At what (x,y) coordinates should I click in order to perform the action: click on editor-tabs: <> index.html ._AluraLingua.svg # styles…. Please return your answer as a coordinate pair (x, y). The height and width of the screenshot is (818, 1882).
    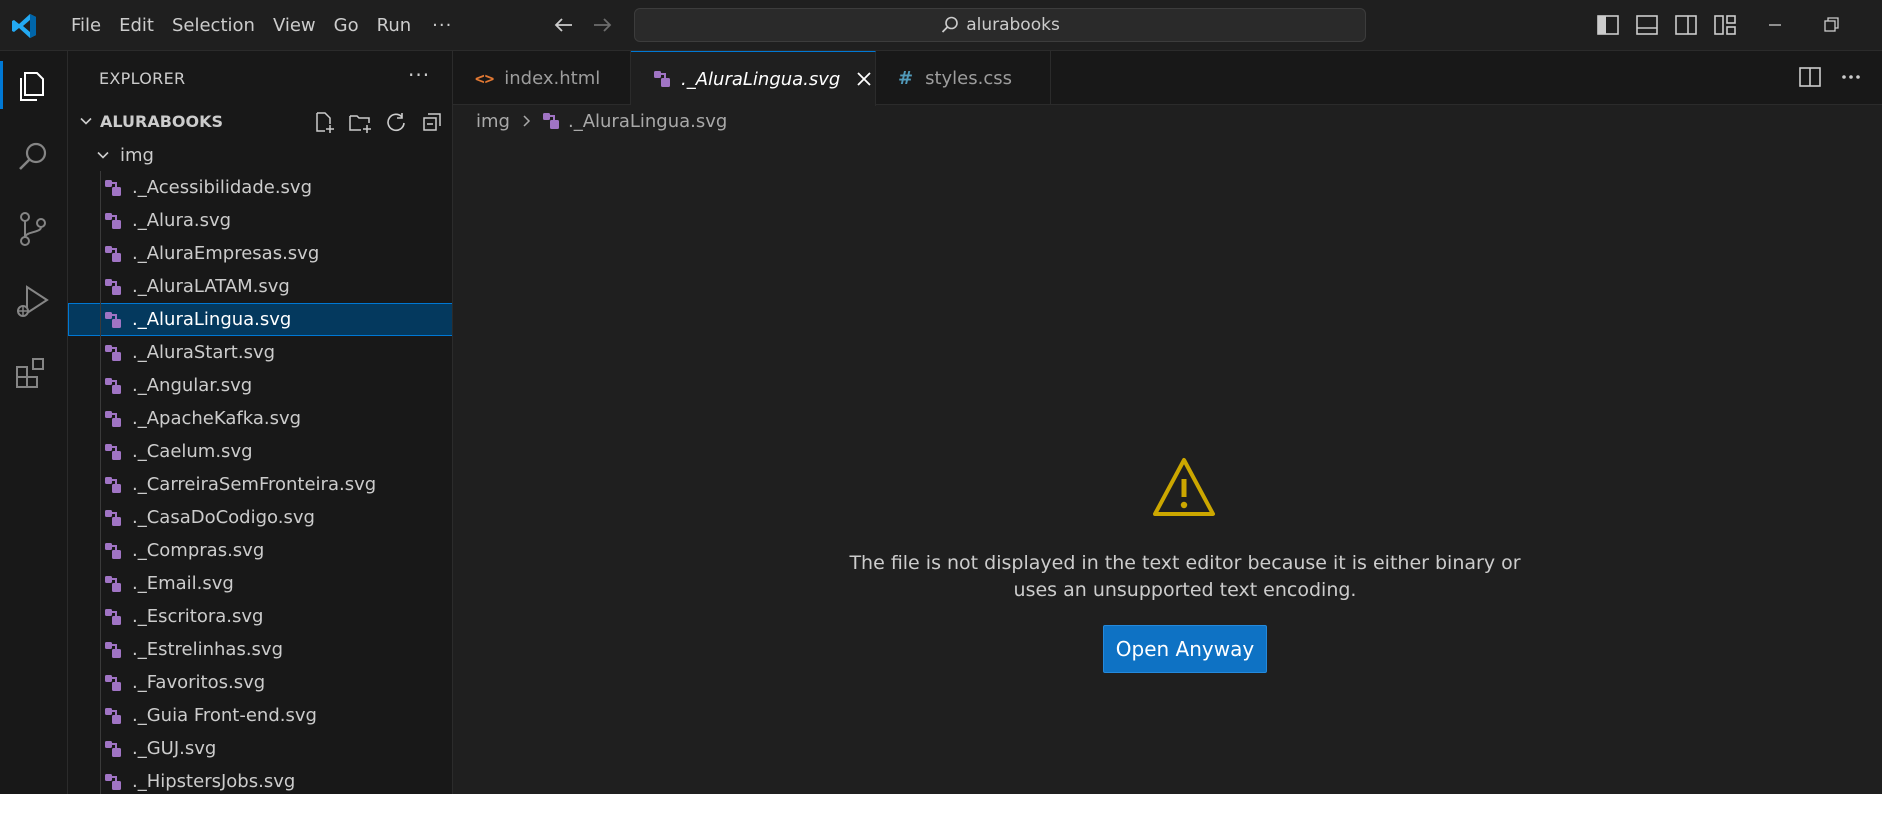
    Looking at the image, I should click on (1167, 78).